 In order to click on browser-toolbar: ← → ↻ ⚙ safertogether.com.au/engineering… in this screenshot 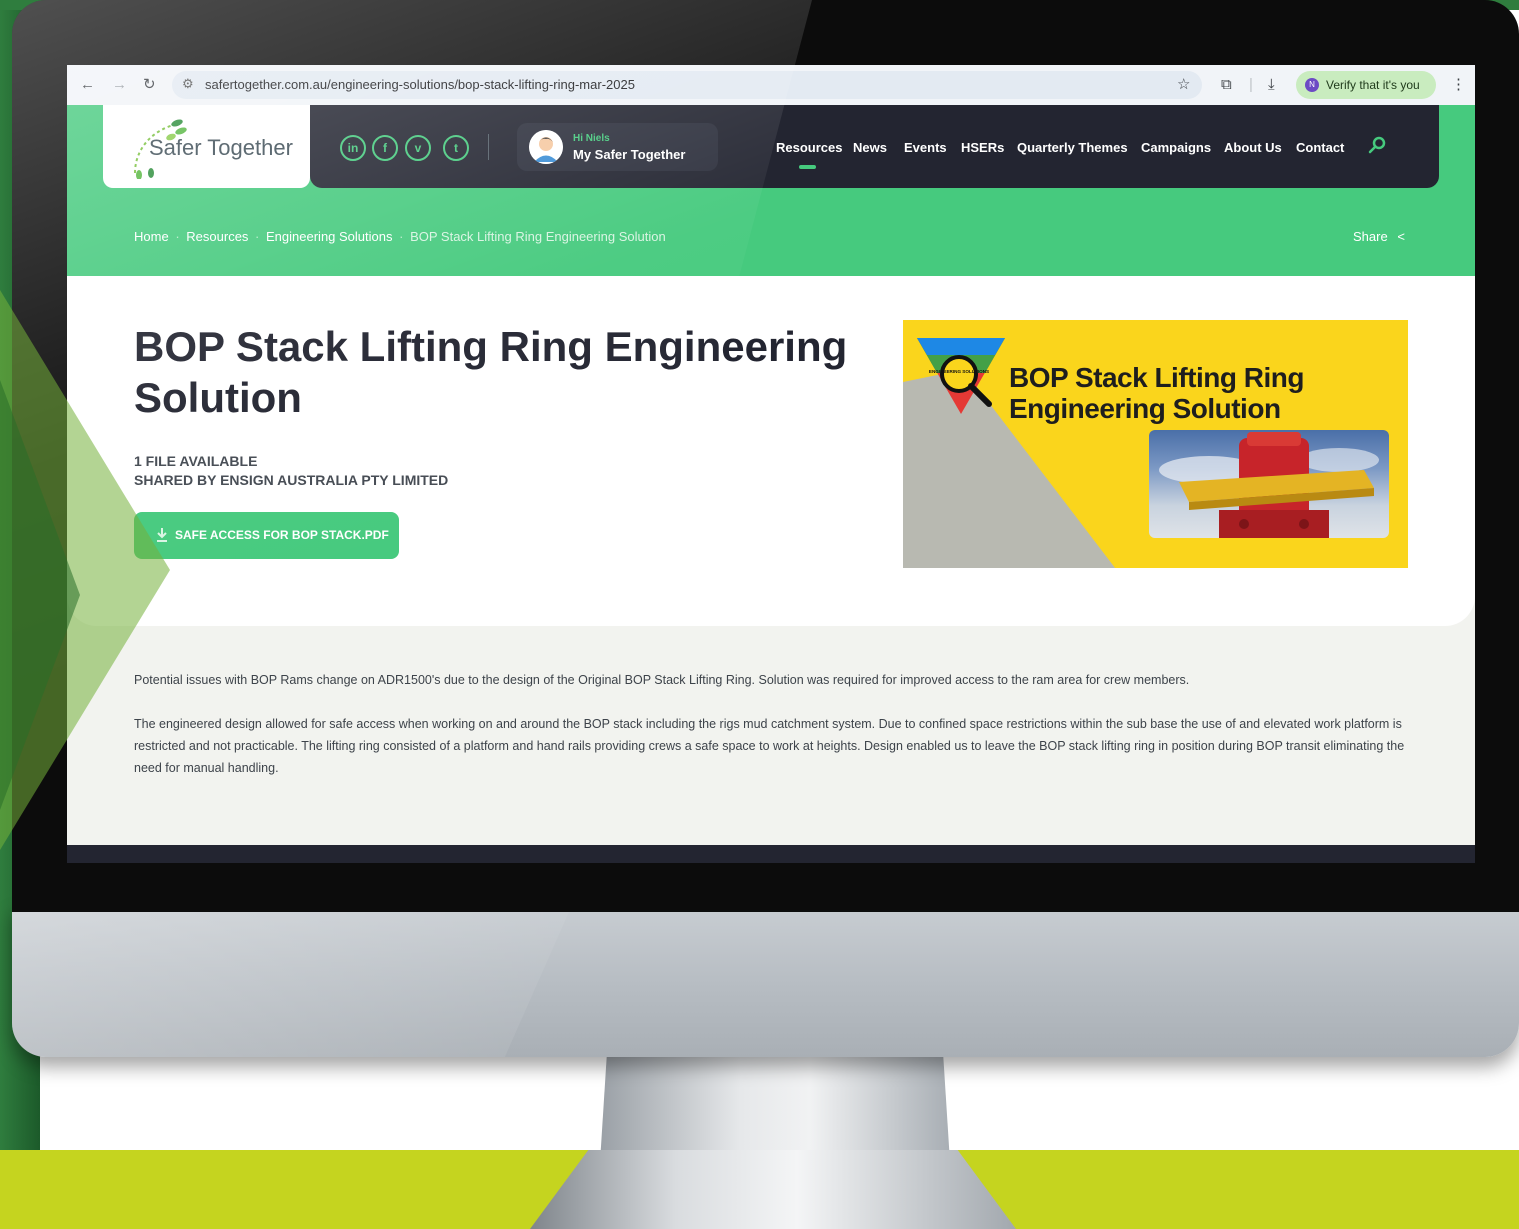, I will do `click(771, 85)`.